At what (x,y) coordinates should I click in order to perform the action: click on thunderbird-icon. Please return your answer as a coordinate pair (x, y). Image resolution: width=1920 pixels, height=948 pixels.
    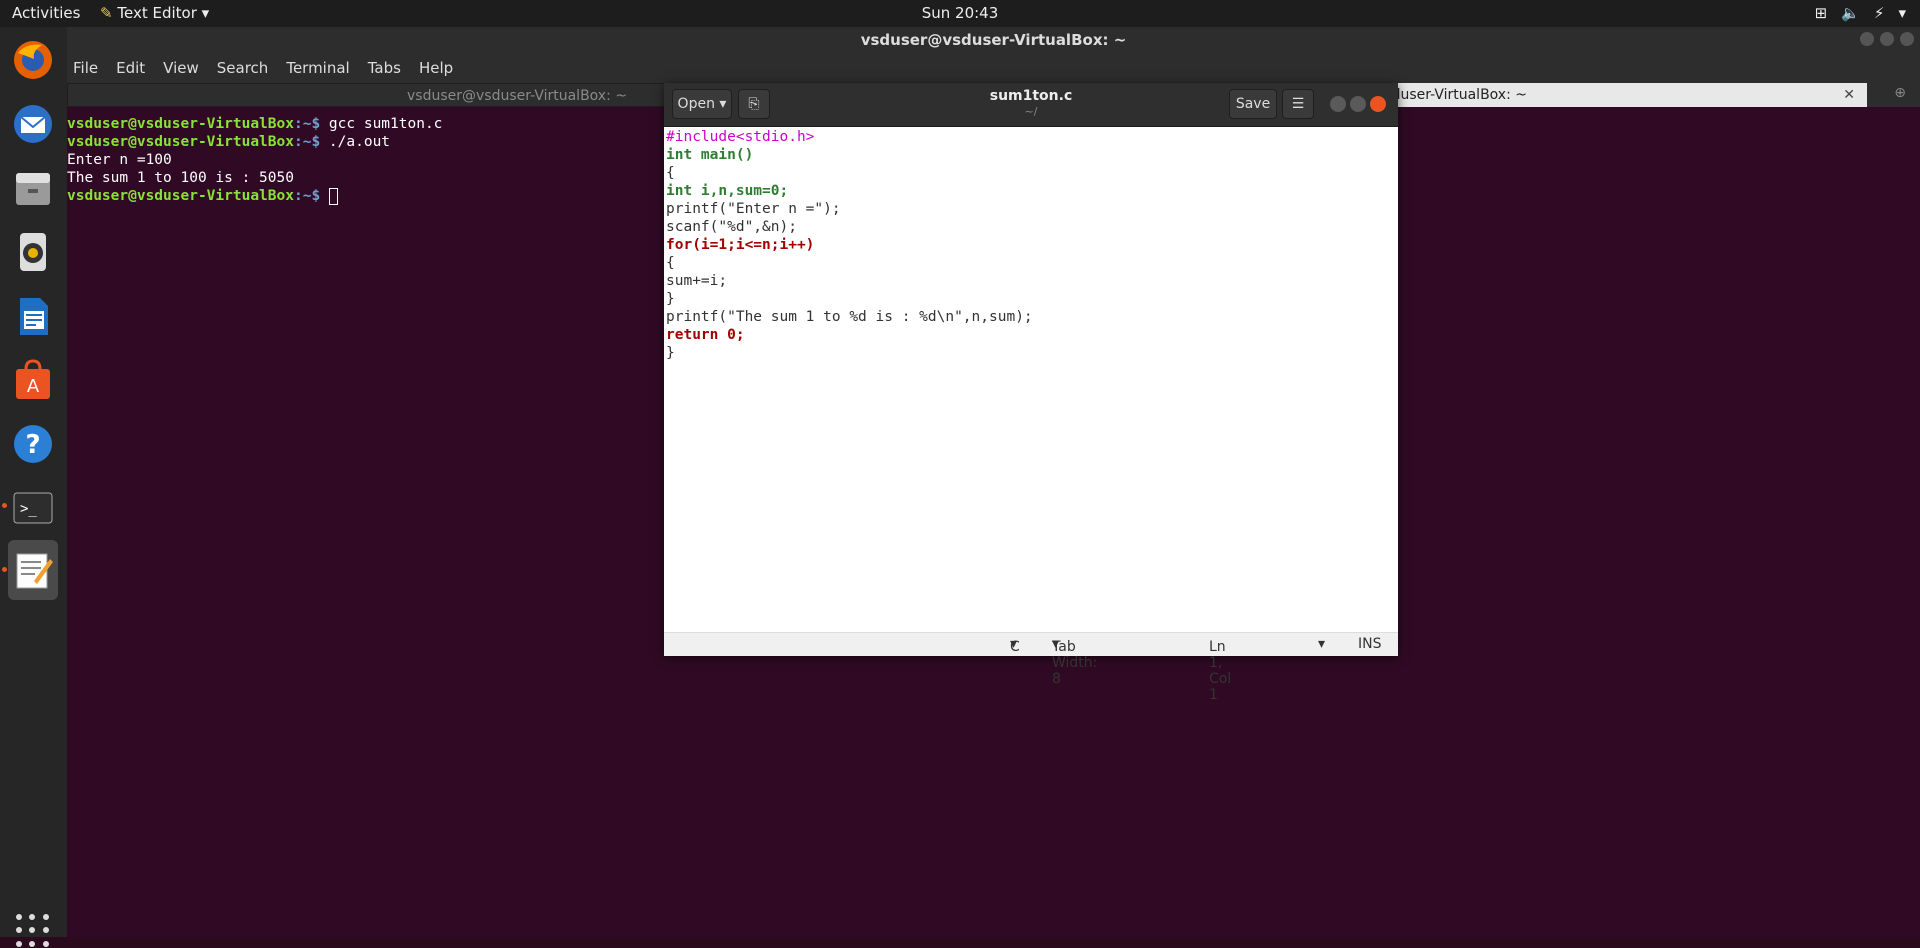
    Looking at the image, I should click on (33, 124).